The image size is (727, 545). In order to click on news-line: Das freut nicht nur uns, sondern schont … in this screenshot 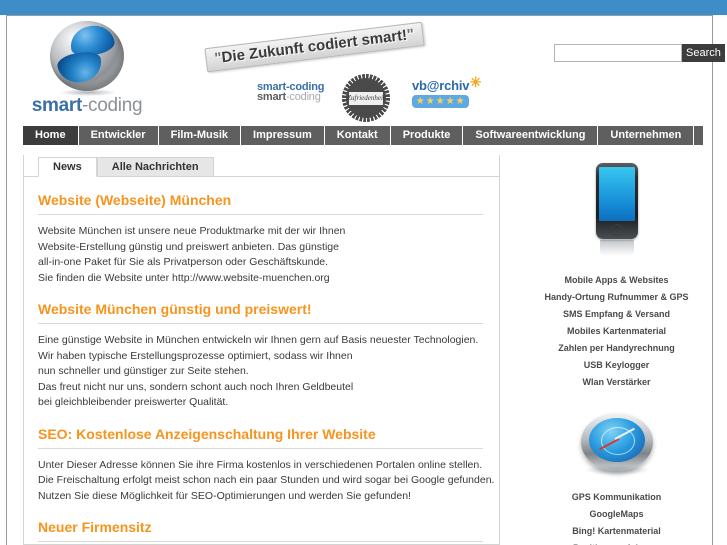, I will do `click(196, 386)`.